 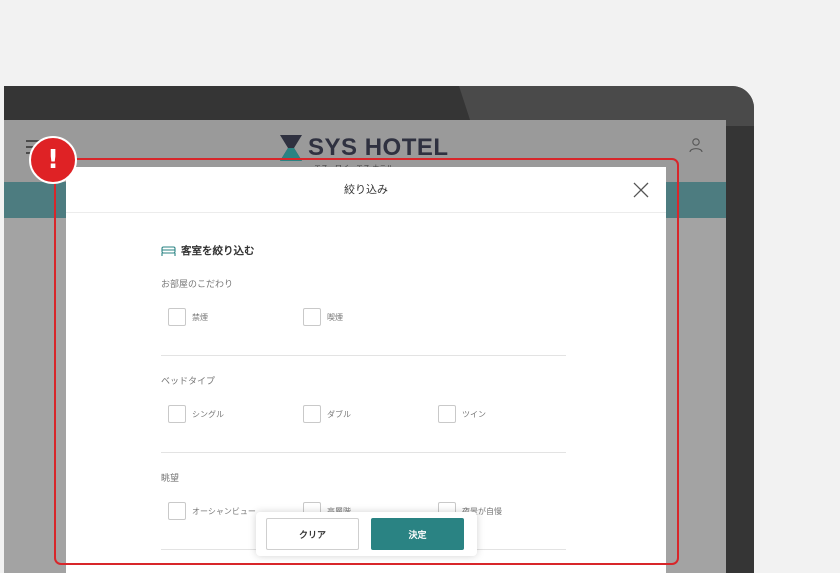 I want to click on alert-badge: !, so click(x=53, y=160).